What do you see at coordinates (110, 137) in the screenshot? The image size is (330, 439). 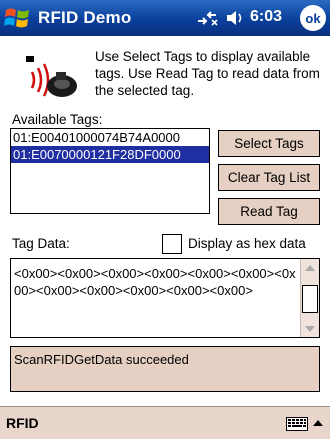 I see `tag-item: 01:E00401000074B74A0000` at bounding box center [110, 137].